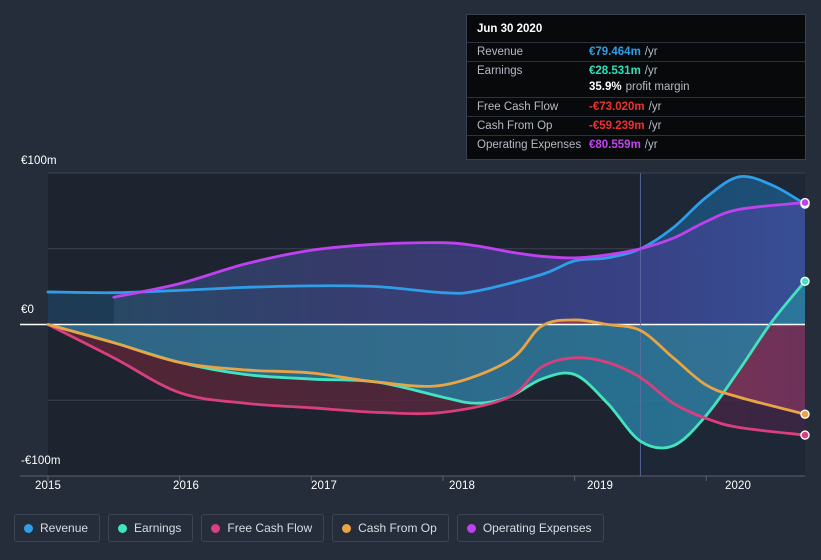  Describe the element at coordinates (805, 202) in the screenshot. I see `endpoint-marker-operating-expenses` at that location.